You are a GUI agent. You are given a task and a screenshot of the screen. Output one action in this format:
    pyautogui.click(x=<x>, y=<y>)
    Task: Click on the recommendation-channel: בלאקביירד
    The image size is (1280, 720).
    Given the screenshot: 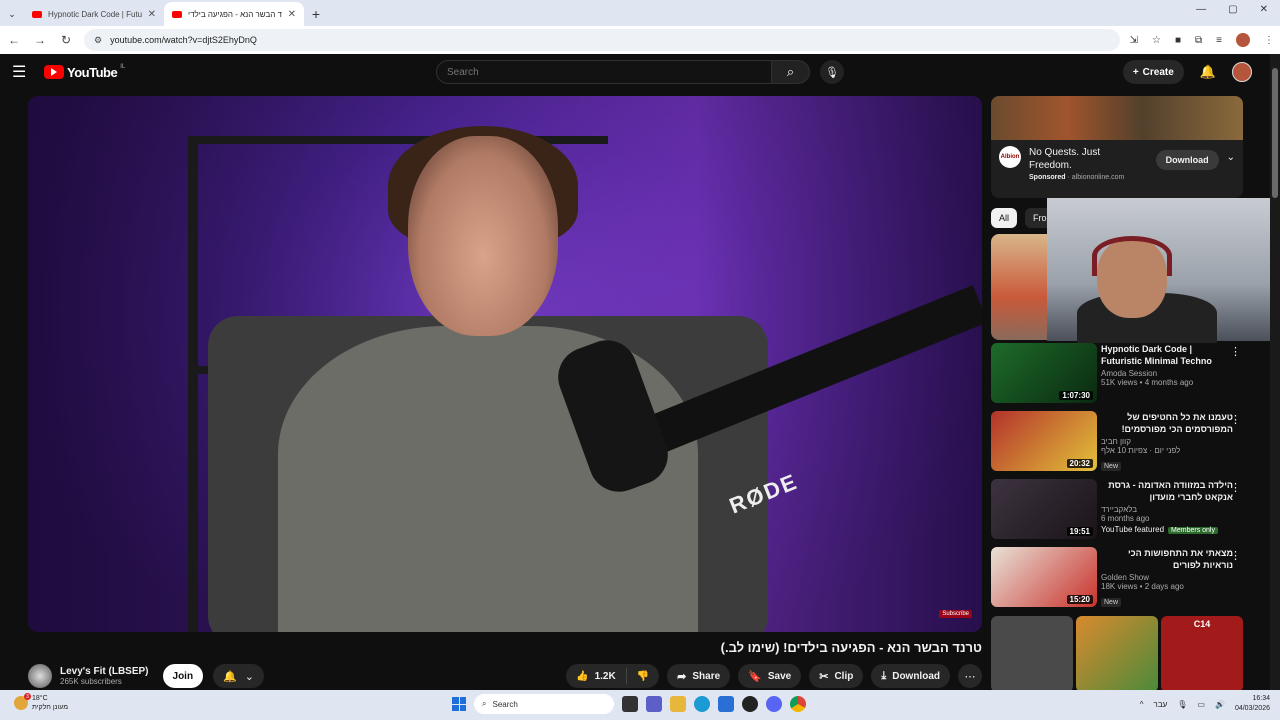 What is the action you would take?
    pyautogui.click(x=1167, y=509)
    